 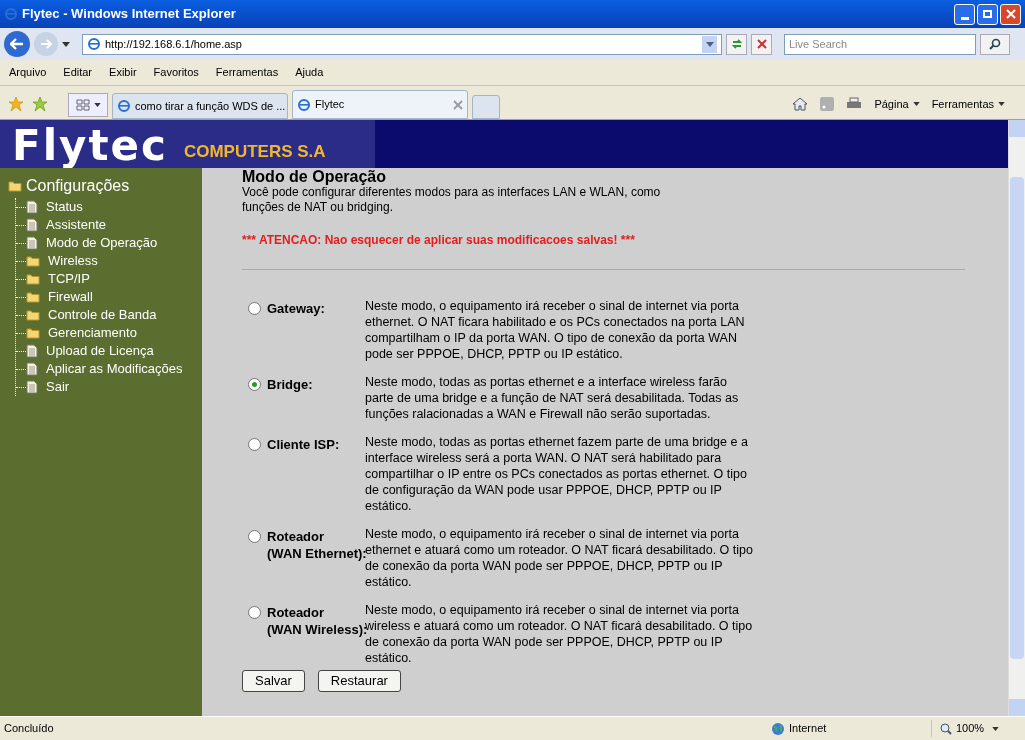 I want to click on back-button, so click(x=17, y=44).